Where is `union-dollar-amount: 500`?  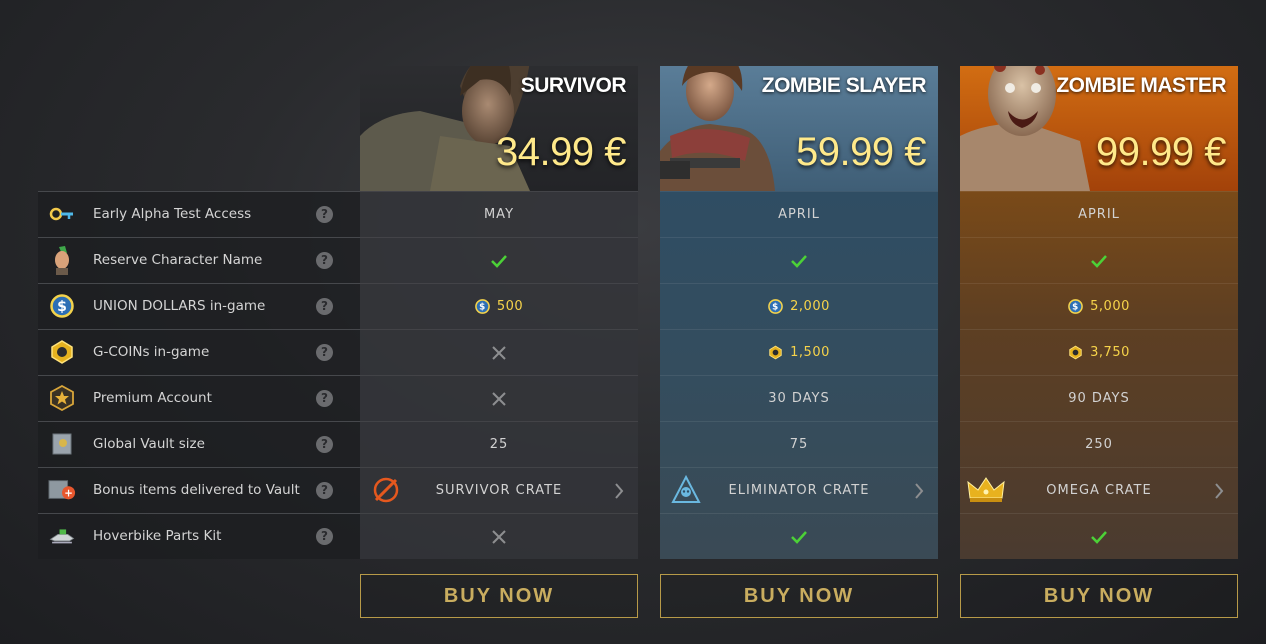 union-dollar-amount: 500 is located at coordinates (510, 306).